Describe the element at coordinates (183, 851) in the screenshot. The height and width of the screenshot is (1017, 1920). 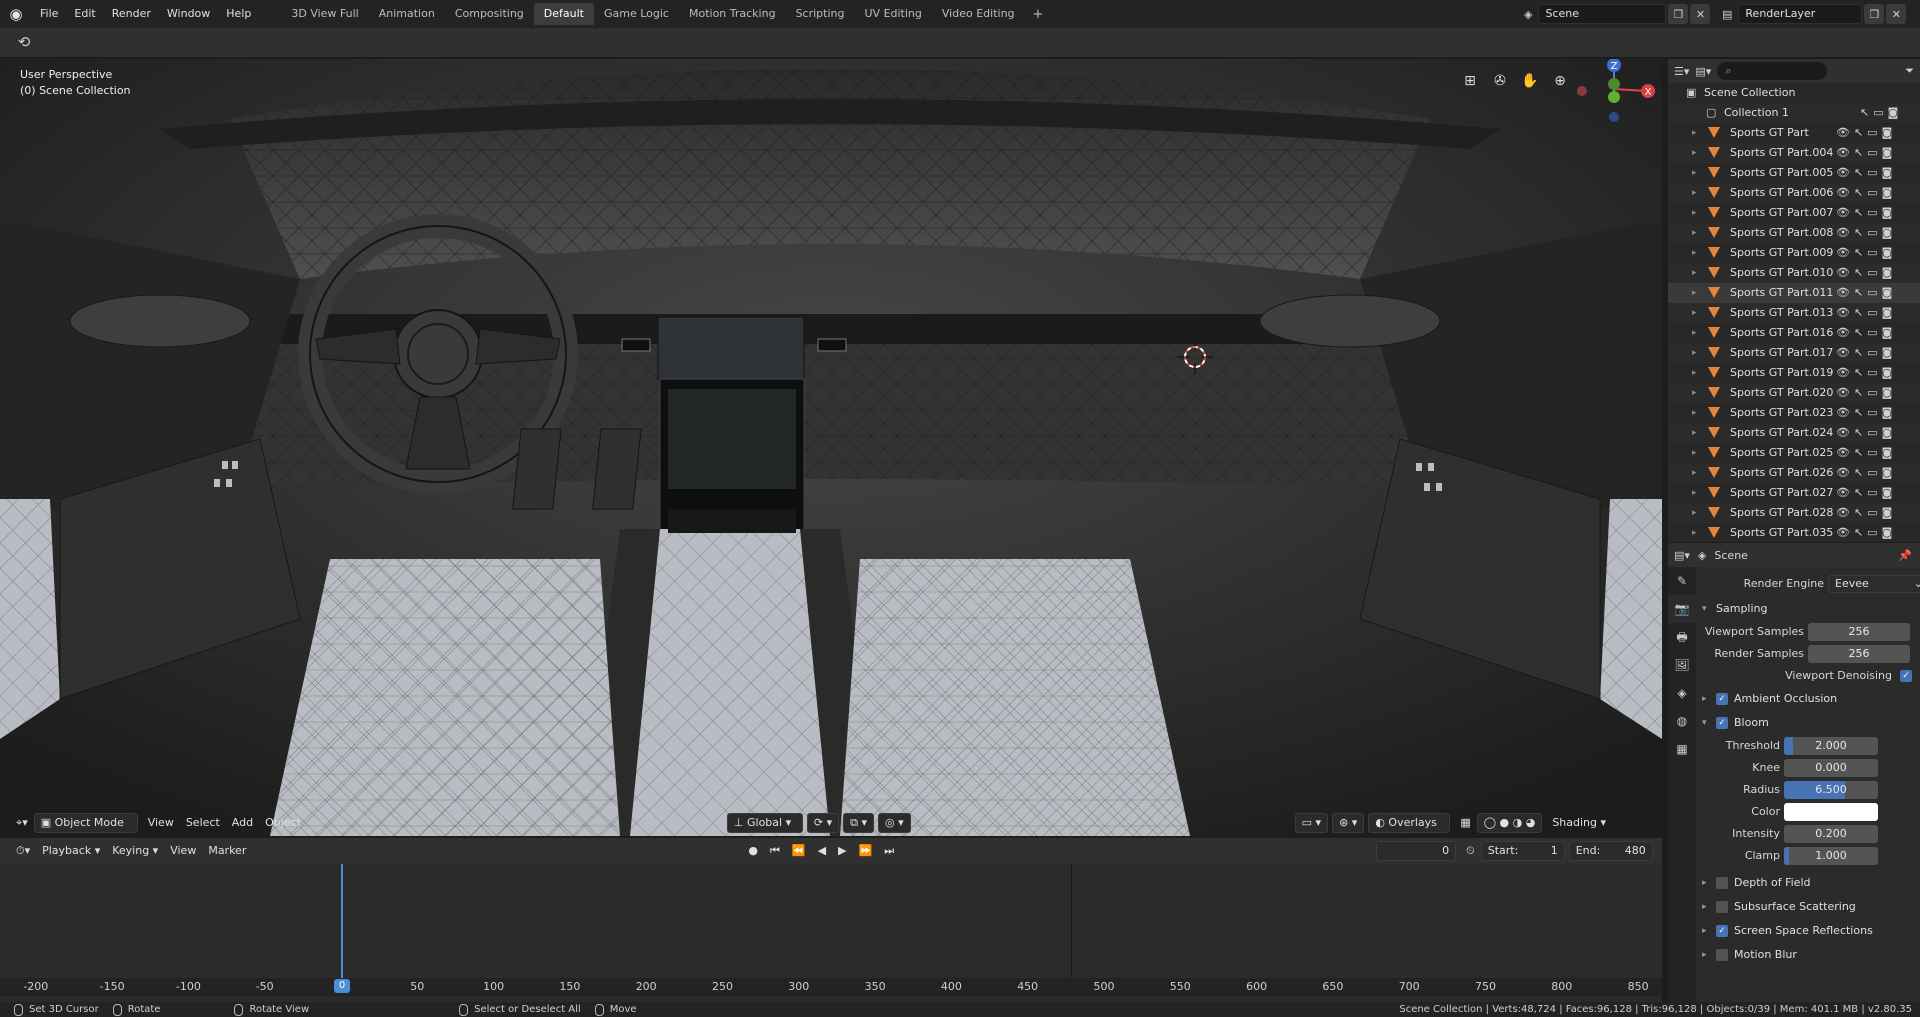
I see `timeline-view-menu: View` at that location.